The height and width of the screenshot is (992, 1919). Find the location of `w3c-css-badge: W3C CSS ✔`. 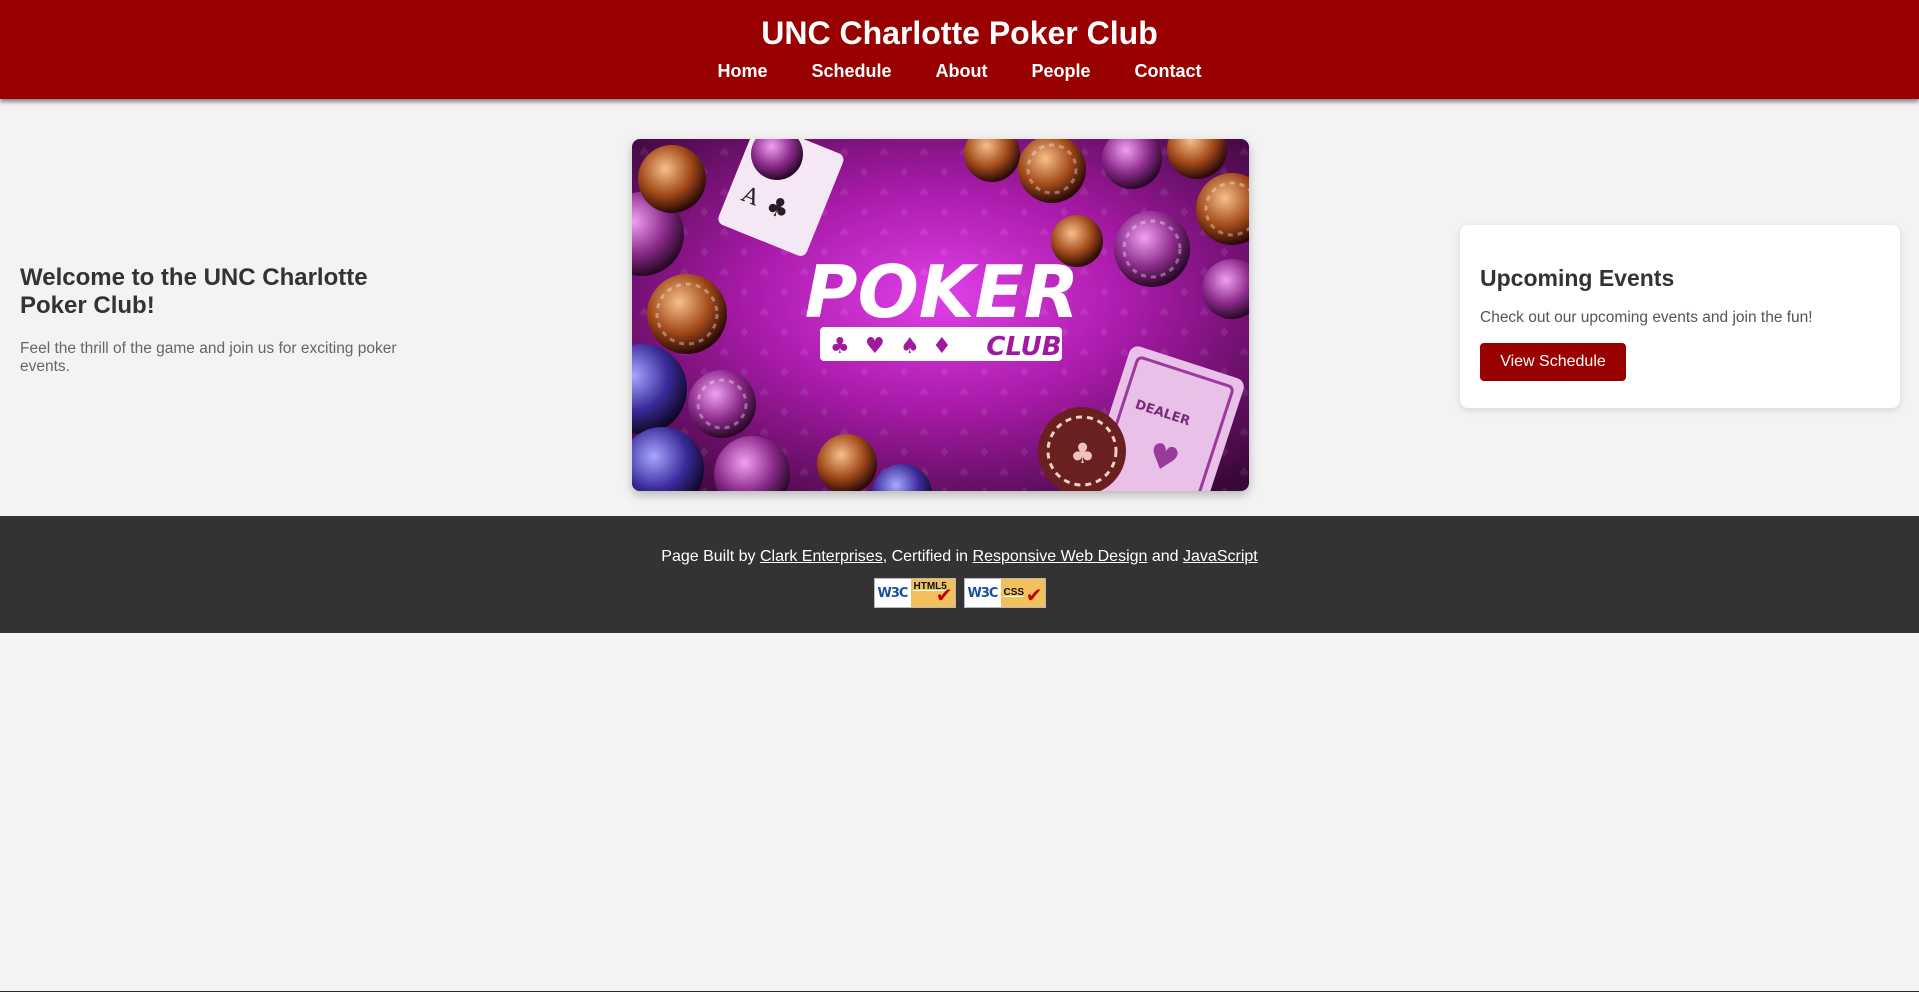

w3c-css-badge: W3C CSS ✔ is located at coordinates (1004, 593).